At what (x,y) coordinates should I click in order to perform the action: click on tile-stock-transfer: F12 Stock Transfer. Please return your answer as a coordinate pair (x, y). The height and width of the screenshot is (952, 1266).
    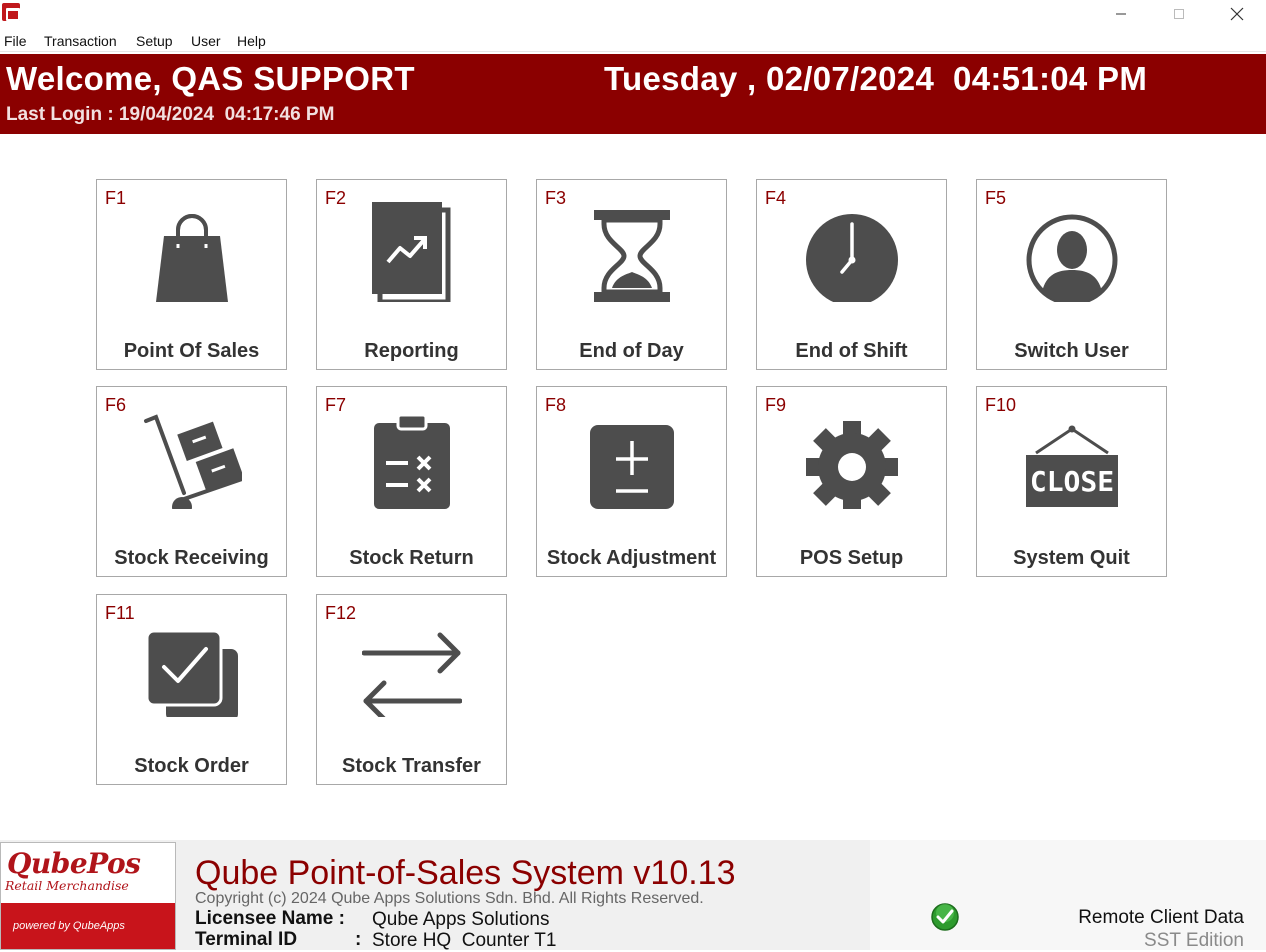
    Looking at the image, I should click on (411, 689).